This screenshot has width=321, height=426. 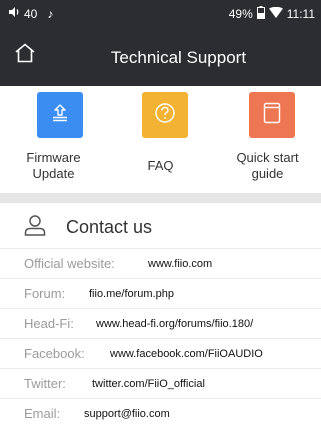 What do you see at coordinates (131, 294) in the screenshot?
I see `forum-link: fiio.me/forum.php` at bounding box center [131, 294].